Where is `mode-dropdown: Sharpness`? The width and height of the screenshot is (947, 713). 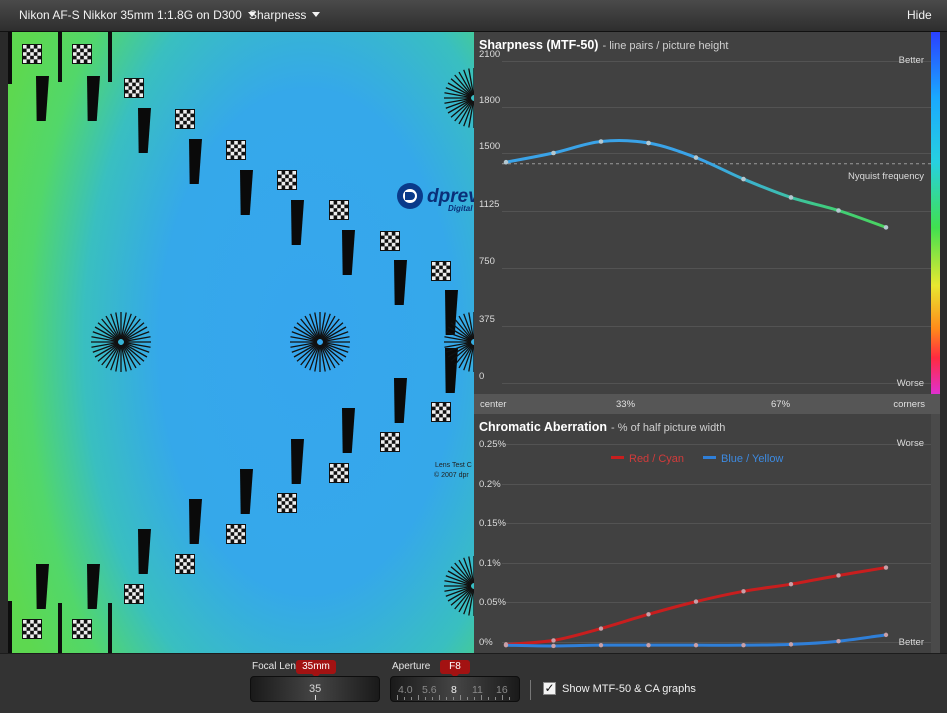
mode-dropdown: Sharpness is located at coordinates (285, 15).